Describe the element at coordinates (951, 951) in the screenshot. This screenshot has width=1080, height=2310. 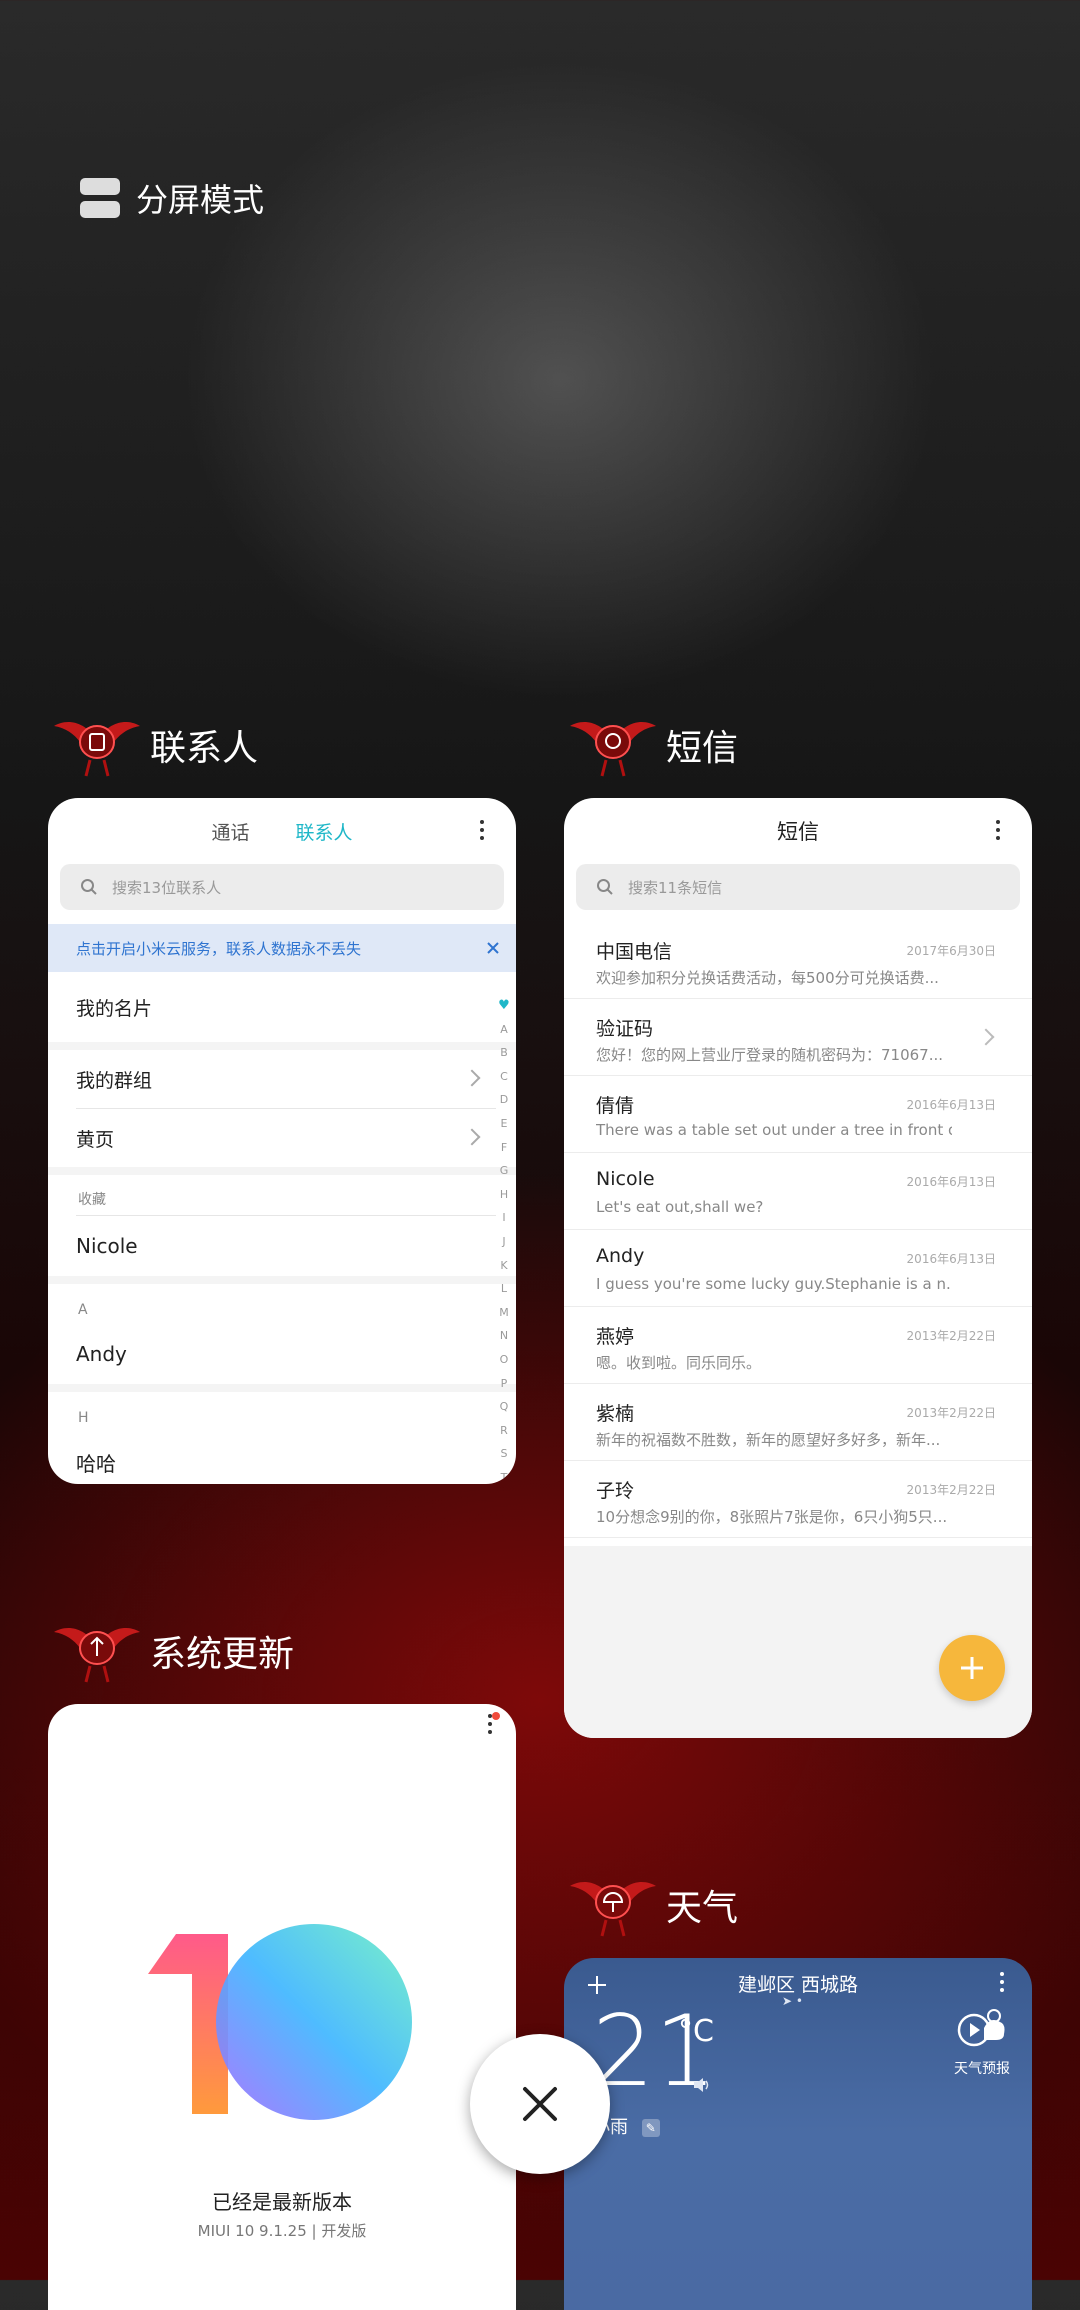
I see `message-date: 2017年6月30日` at that location.